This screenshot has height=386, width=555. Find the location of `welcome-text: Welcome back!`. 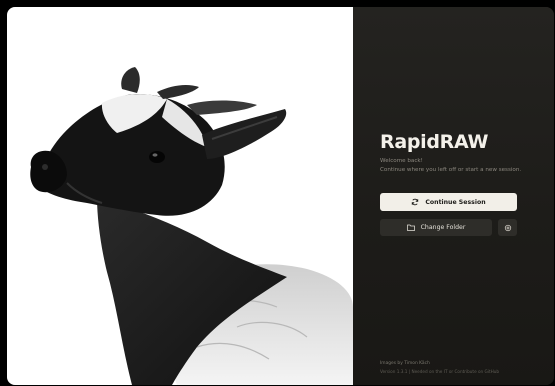

welcome-text: Welcome back! is located at coordinates (401, 161).